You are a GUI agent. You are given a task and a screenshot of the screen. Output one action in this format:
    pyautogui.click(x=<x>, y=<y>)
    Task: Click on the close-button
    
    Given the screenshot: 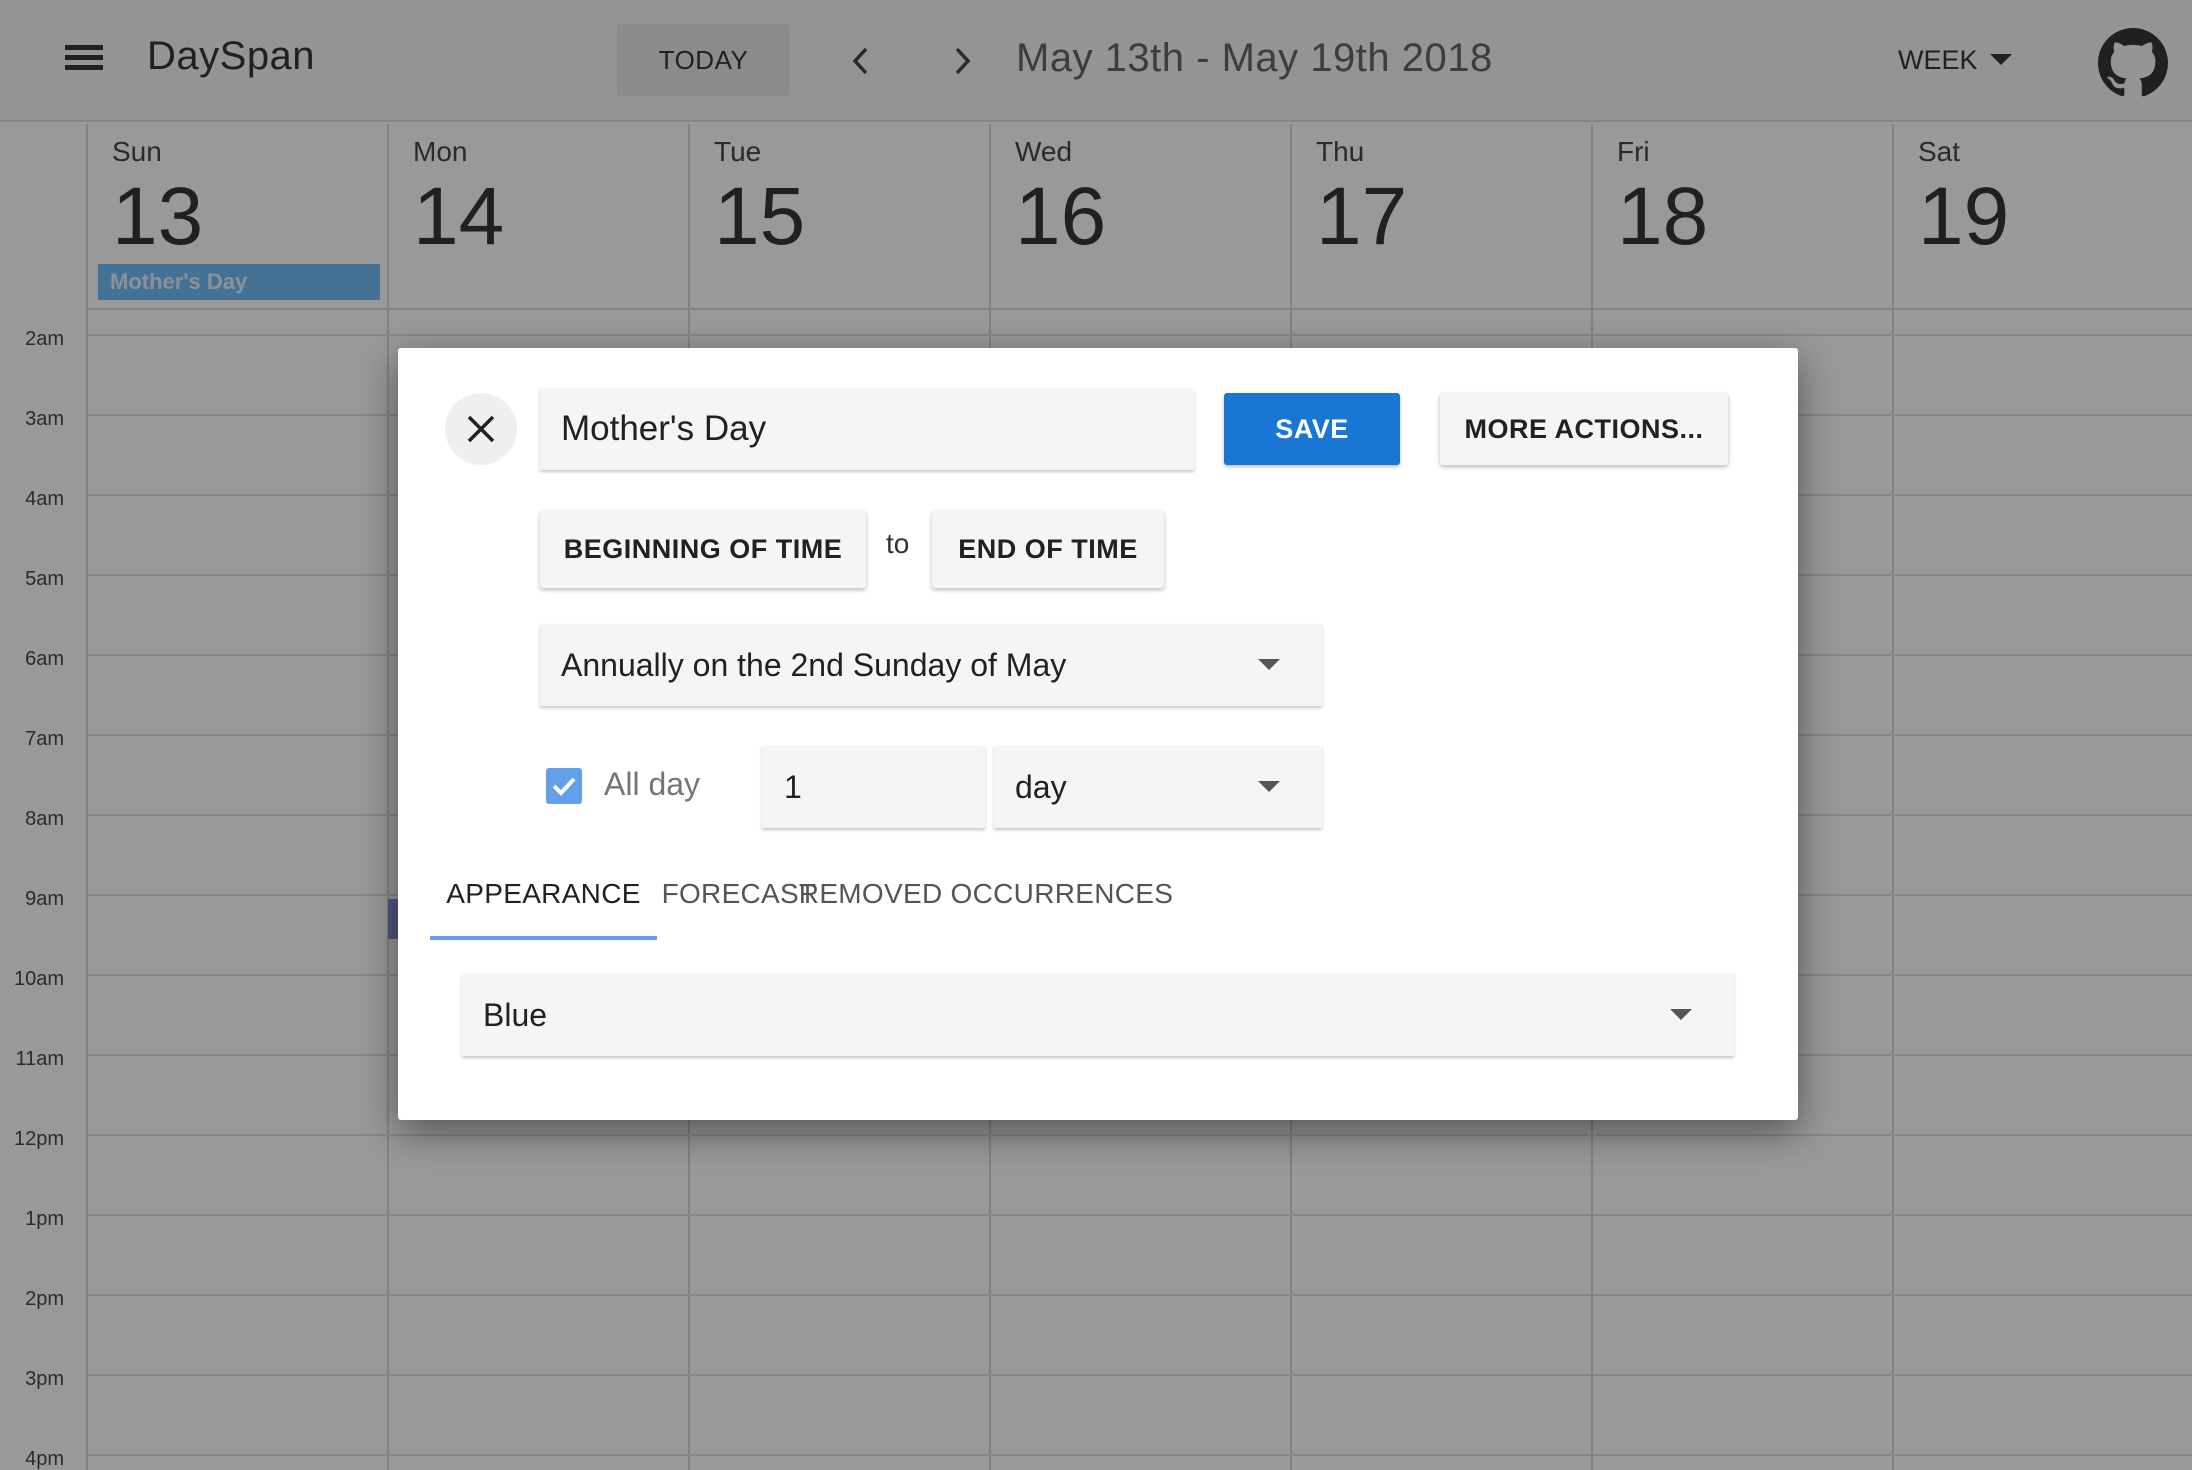 What is the action you would take?
    pyautogui.click(x=481, y=429)
    